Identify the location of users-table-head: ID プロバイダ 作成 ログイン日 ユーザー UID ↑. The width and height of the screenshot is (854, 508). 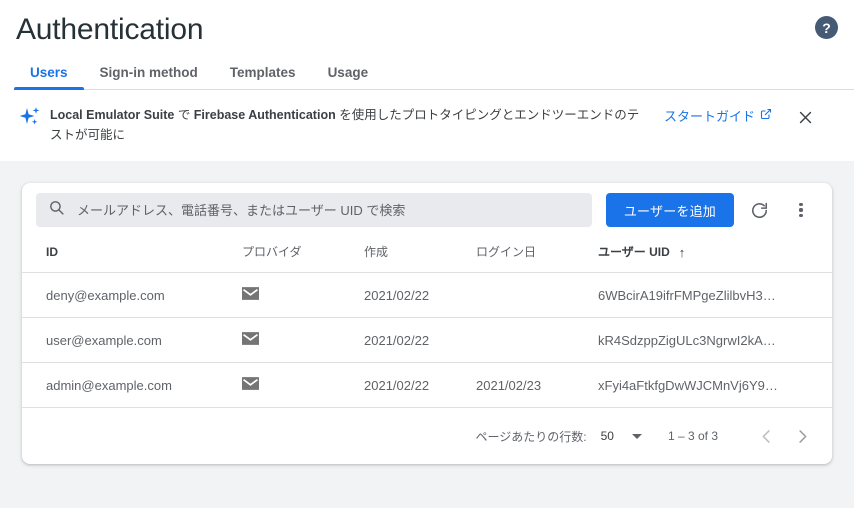
(427, 255).